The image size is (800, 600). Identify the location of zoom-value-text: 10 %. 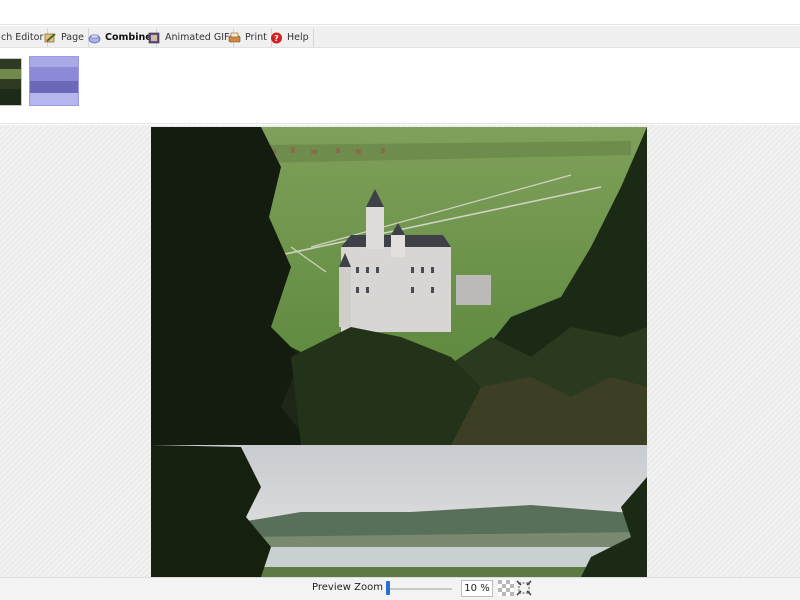
(477, 588).